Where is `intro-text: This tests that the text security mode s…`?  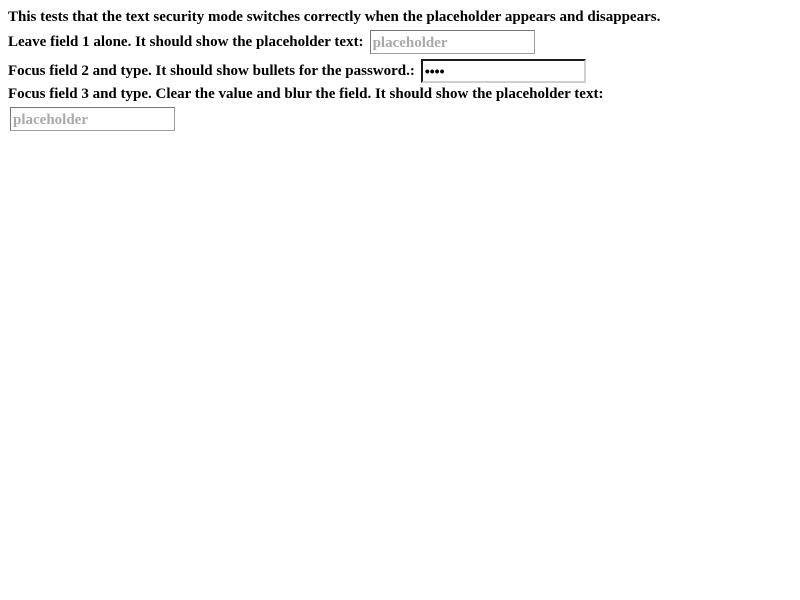
intro-text: This tests that the text security mode s… is located at coordinates (334, 17).